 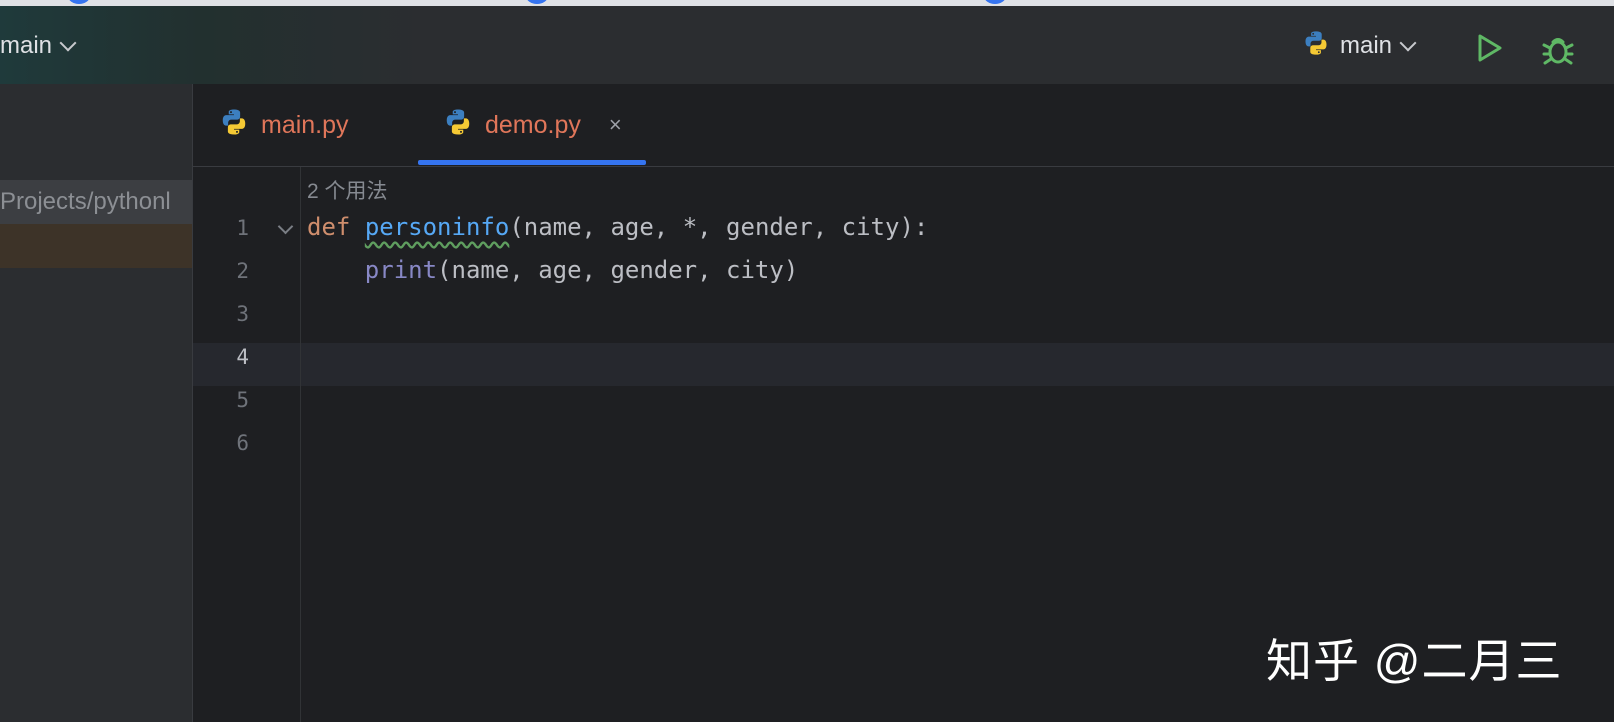 I want to click on function-name: personinfo, so click(x=437, y=227).